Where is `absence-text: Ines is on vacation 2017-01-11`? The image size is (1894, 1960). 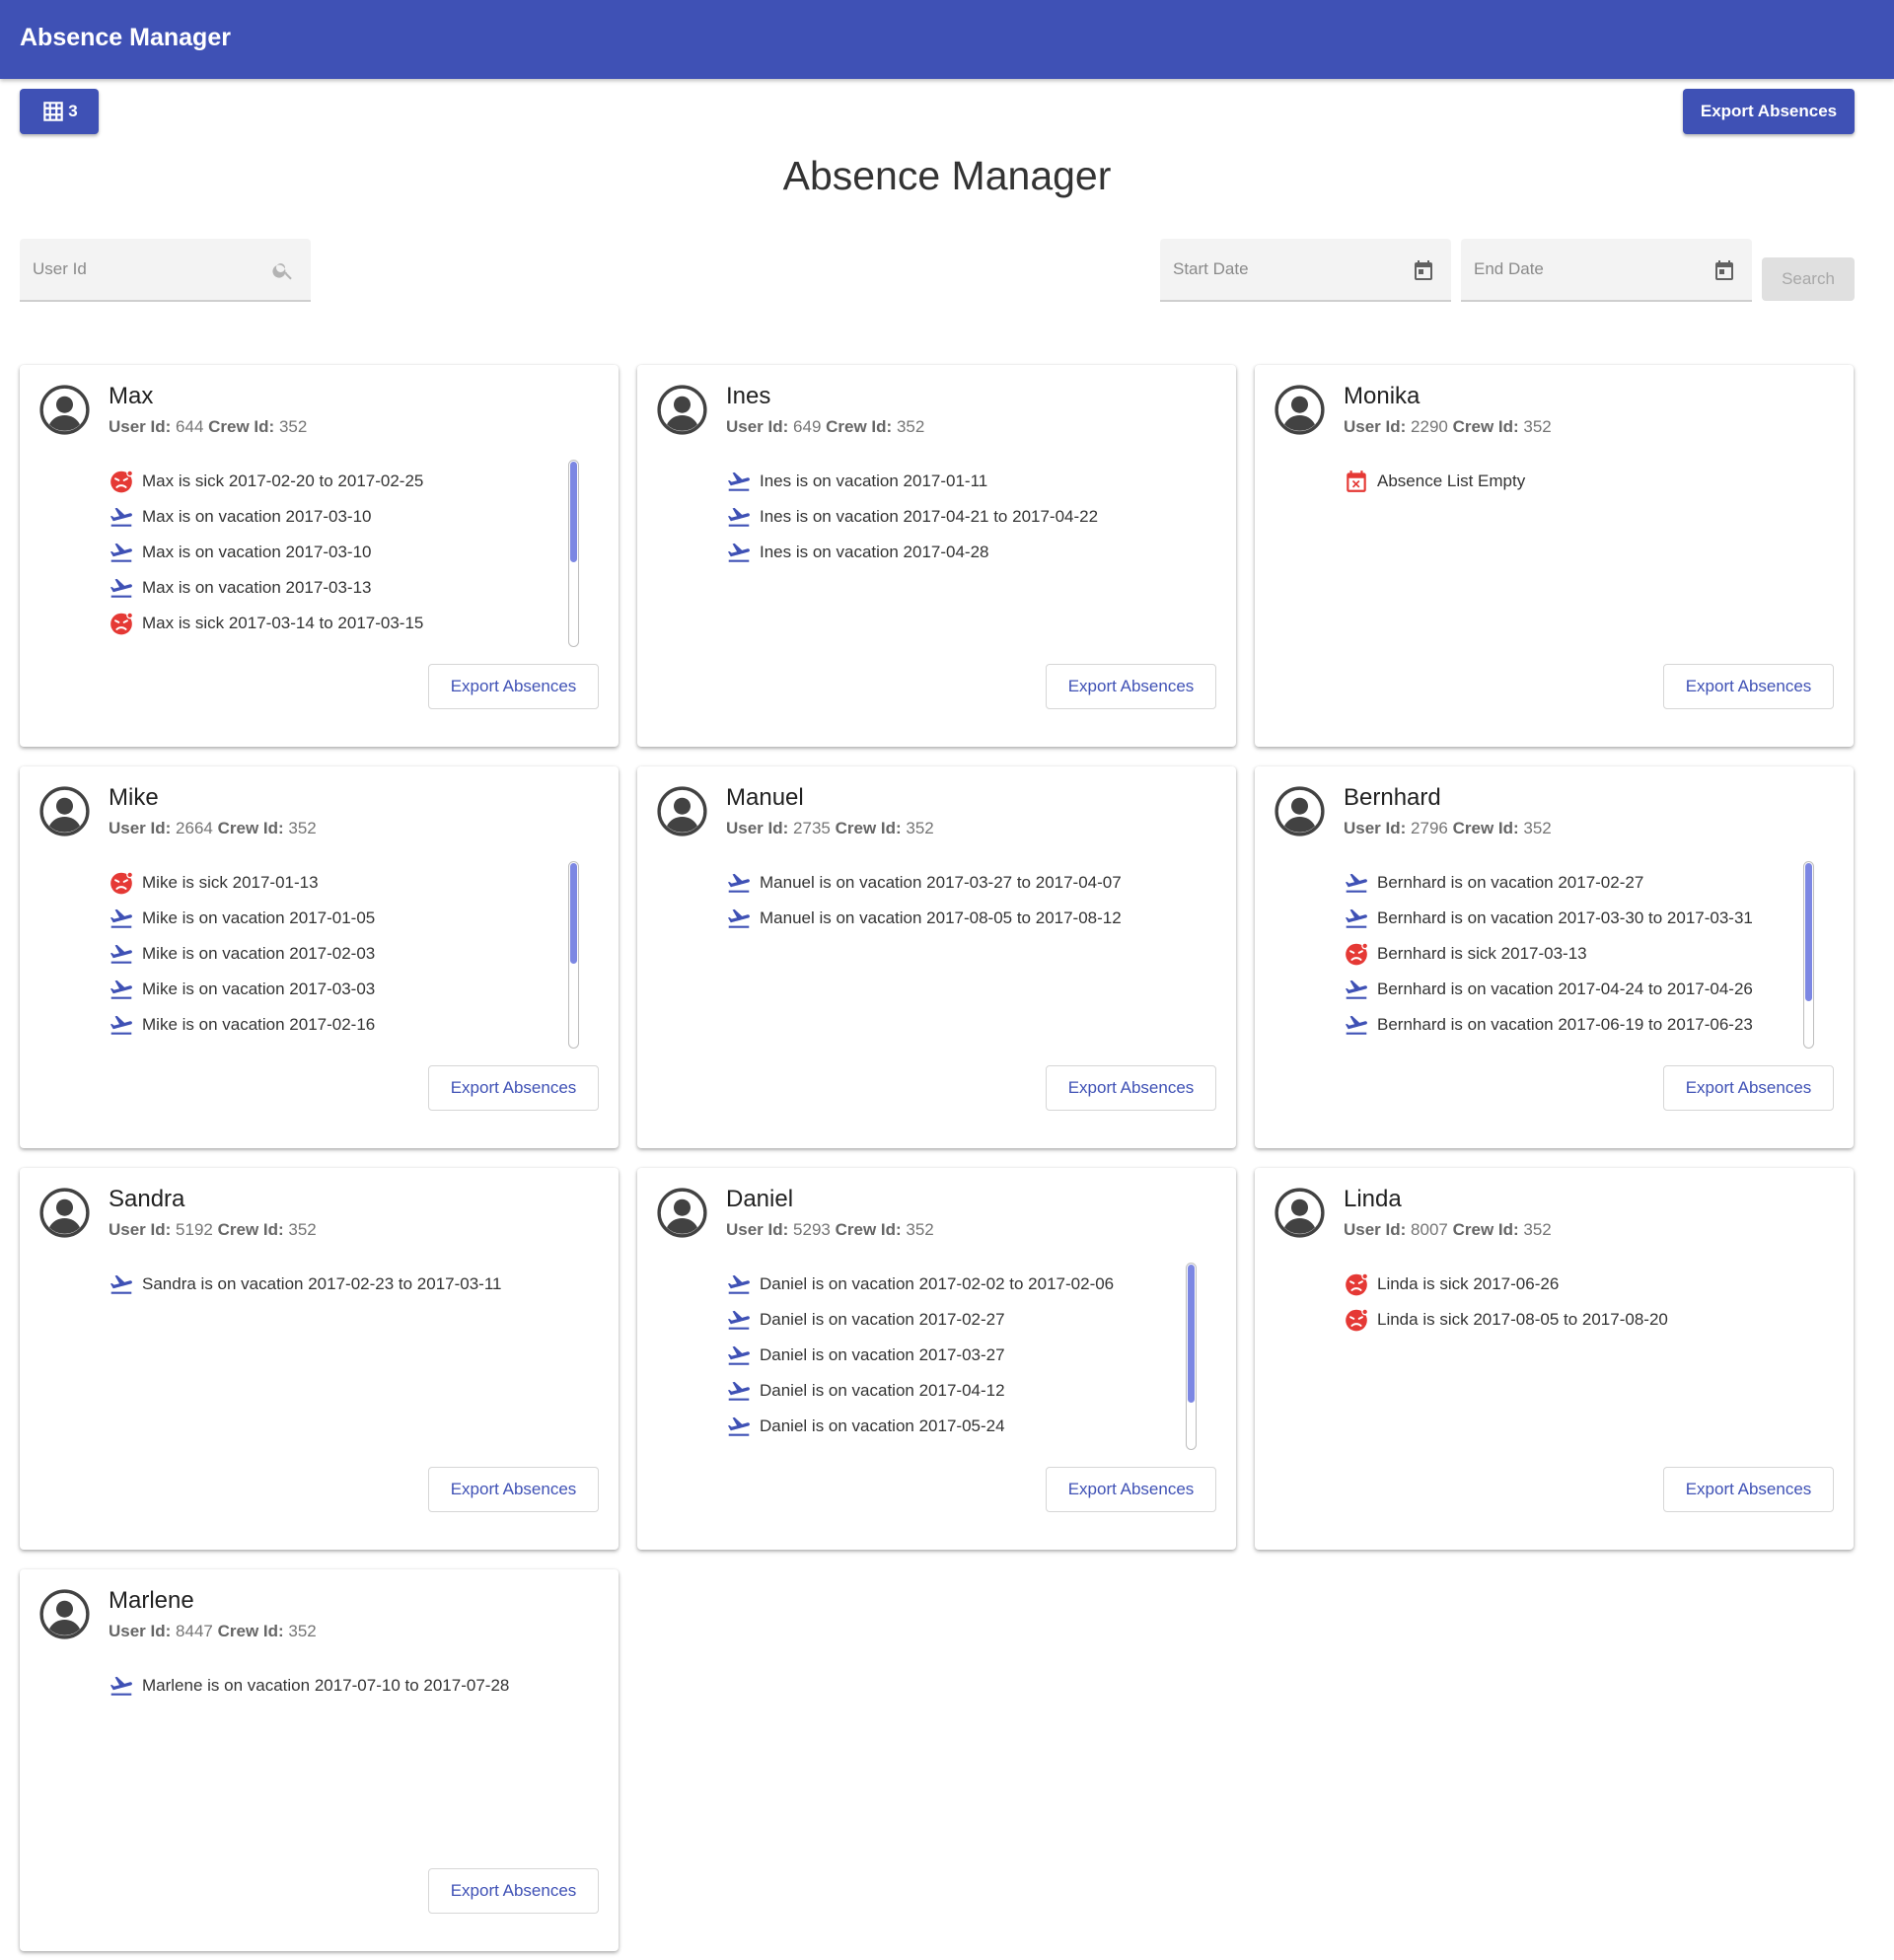
absence-text: Ines is on vacation 2017-01-11 is located at coordinates (874, 481).